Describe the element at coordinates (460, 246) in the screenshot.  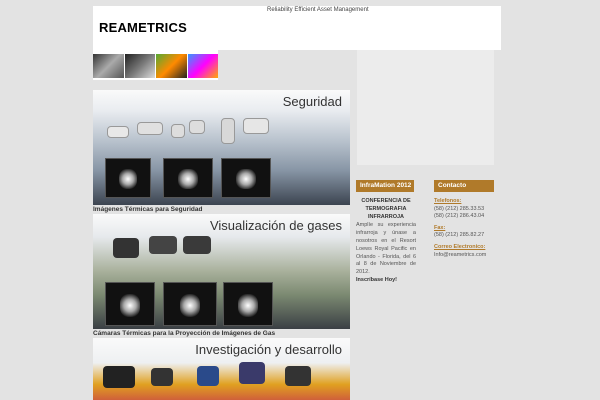
I see `email-label: Correo Electronico:` at that location.